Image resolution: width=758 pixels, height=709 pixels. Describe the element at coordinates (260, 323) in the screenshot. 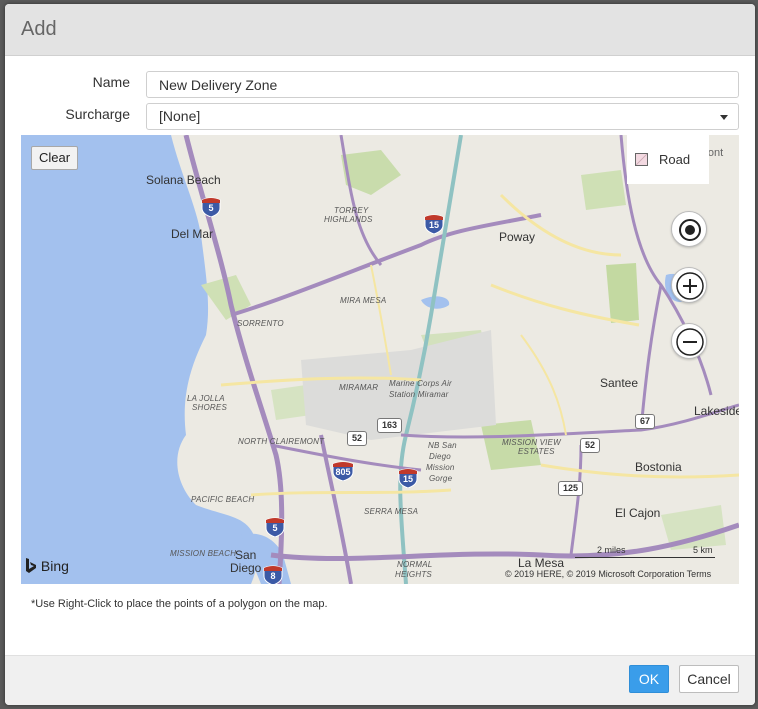

I see `place-label: SORRENTO` at that location.